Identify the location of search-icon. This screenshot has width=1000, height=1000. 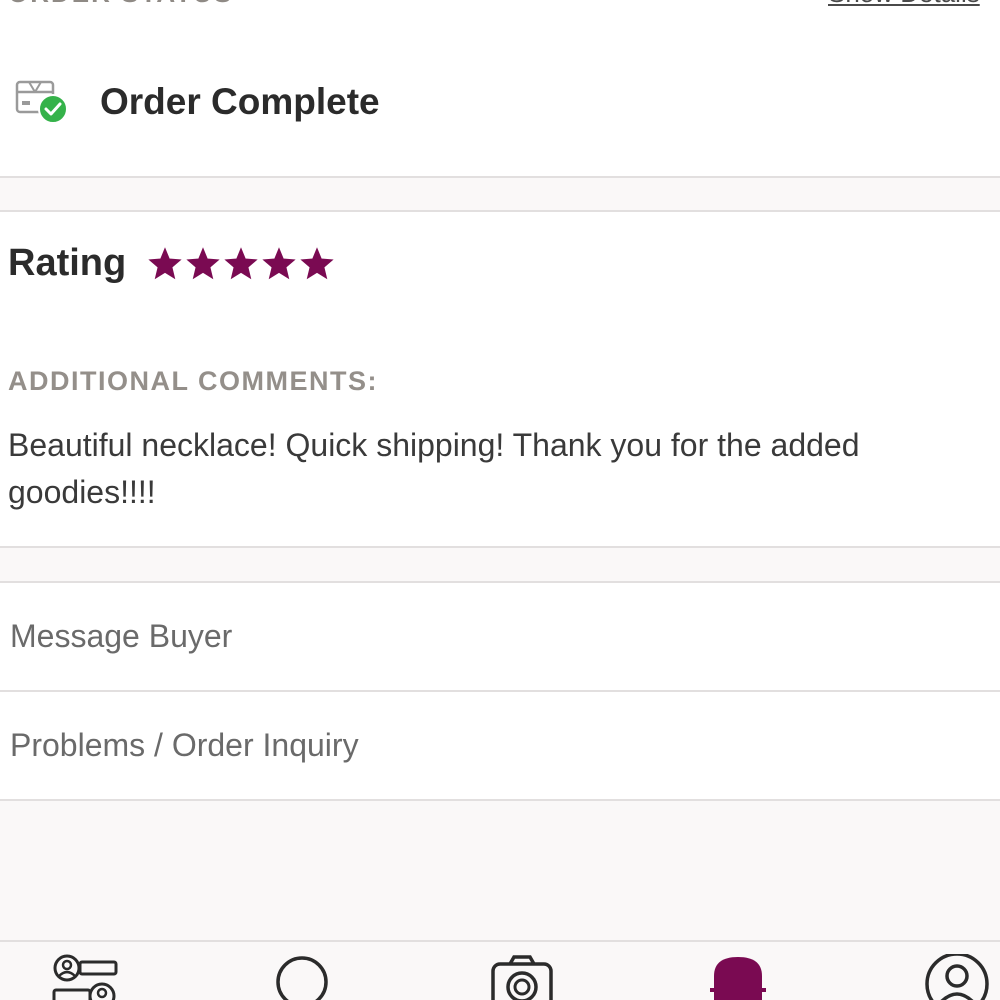
(302, 978).